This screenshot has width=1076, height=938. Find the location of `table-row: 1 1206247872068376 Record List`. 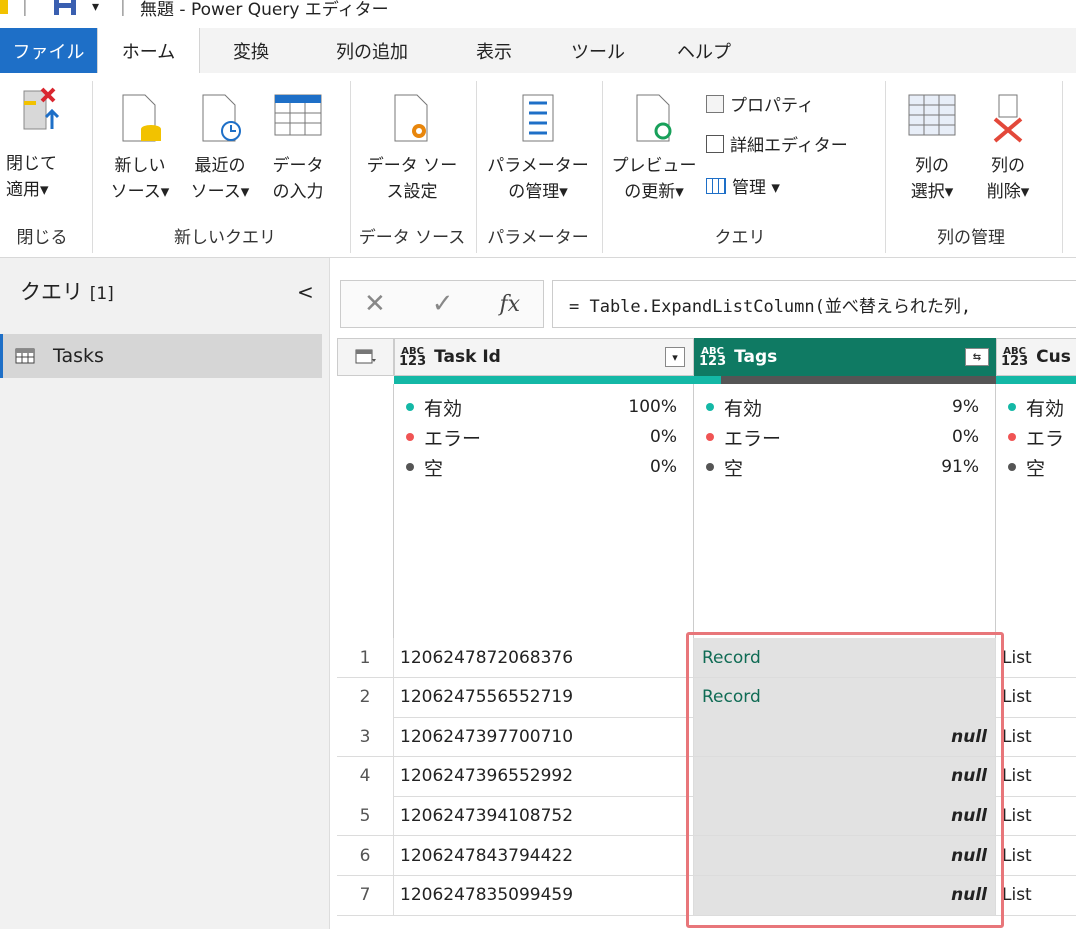

table-row: 1 1206247872068376 Record List is located at coordinates (706, 658).